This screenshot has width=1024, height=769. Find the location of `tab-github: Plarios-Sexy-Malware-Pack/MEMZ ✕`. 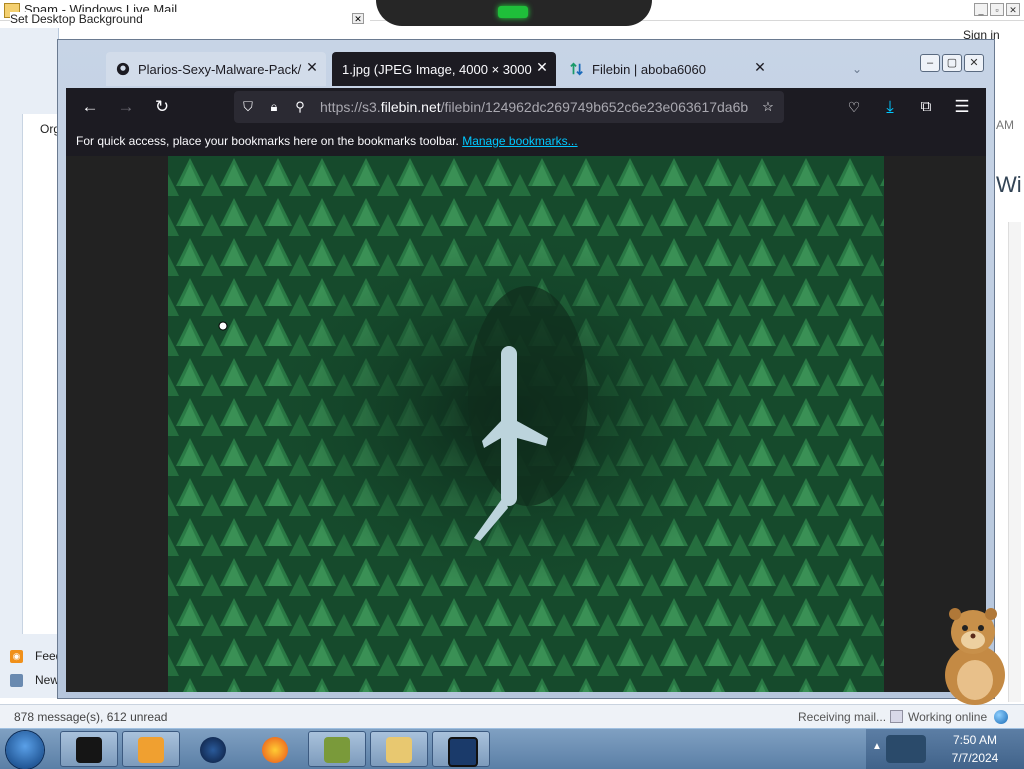

tab-github: Plarios-Sexy-Malware-Pack/MEMZ ✕ is located at coordinates (216, 69).